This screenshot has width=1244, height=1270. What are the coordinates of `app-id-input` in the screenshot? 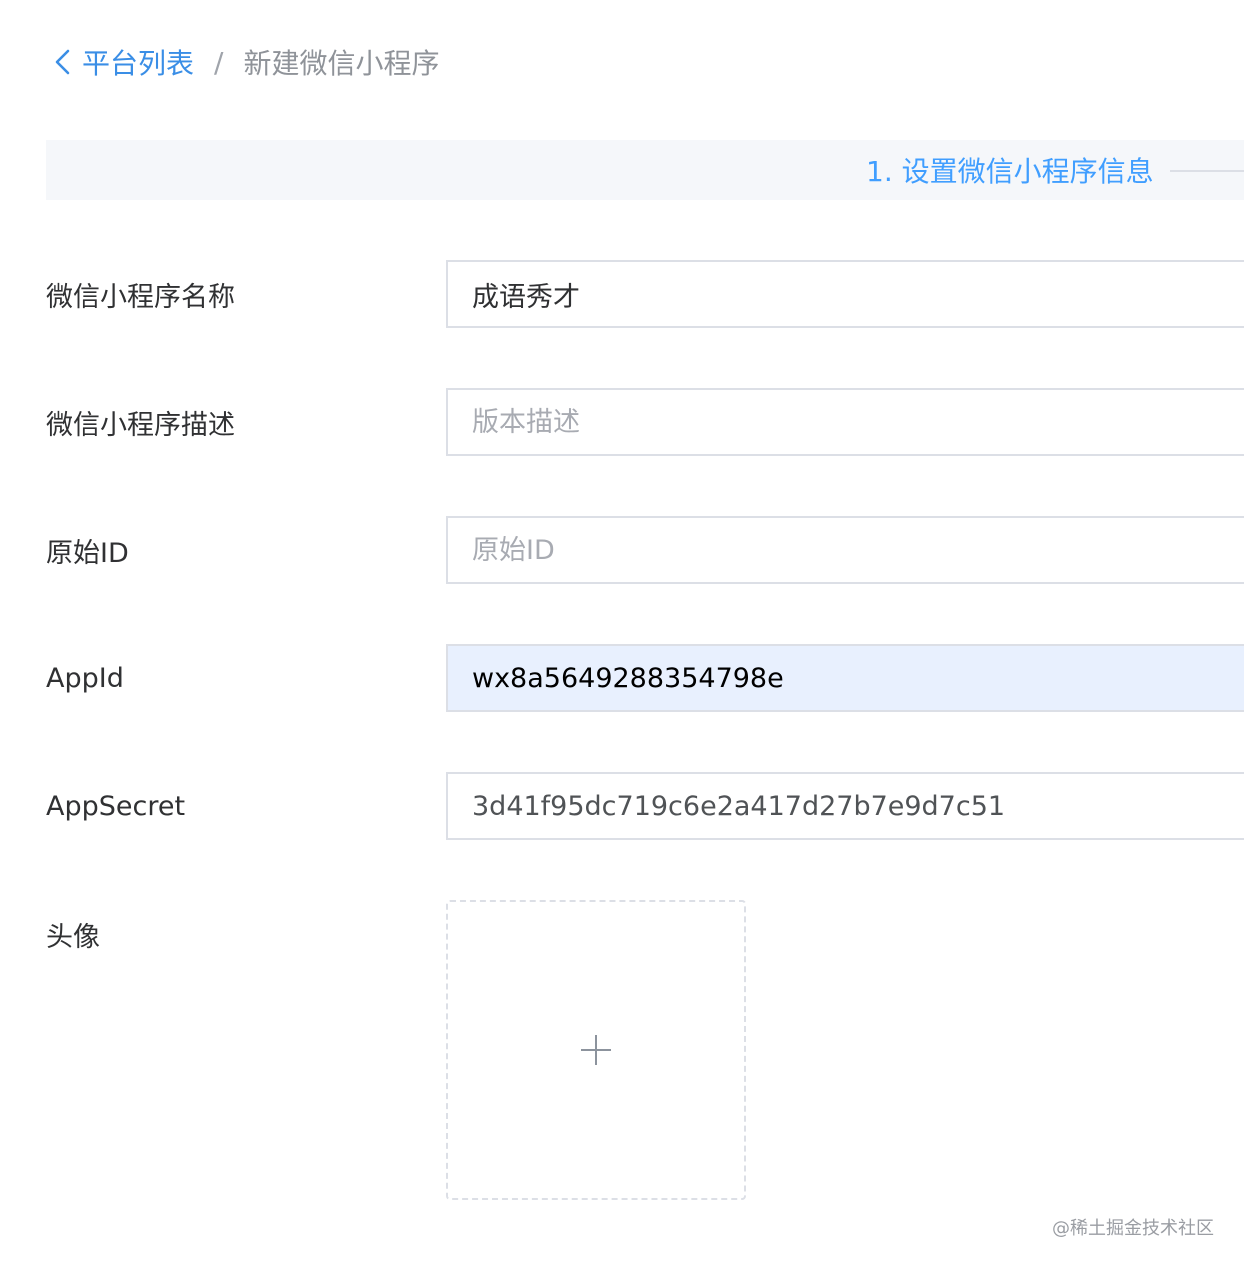 It's located at (845, 678).